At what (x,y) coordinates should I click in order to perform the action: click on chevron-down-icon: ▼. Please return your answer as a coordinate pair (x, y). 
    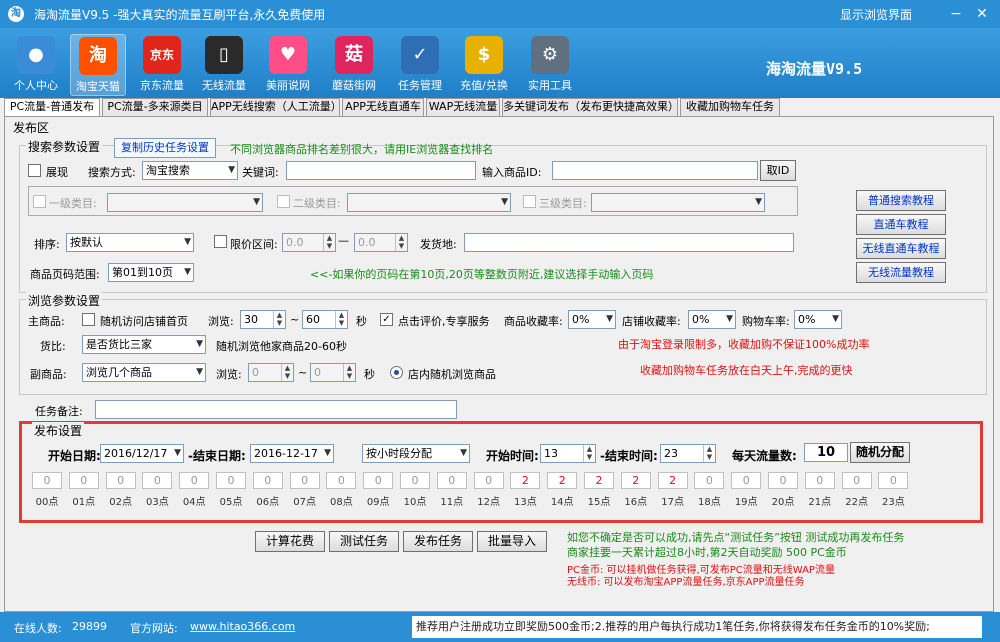
    Looking at the image, I should click on (504, 202).